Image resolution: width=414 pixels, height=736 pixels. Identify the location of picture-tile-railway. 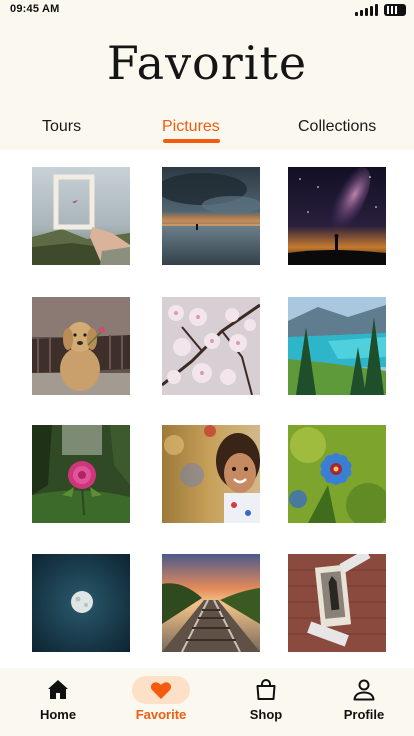
(211, 603).